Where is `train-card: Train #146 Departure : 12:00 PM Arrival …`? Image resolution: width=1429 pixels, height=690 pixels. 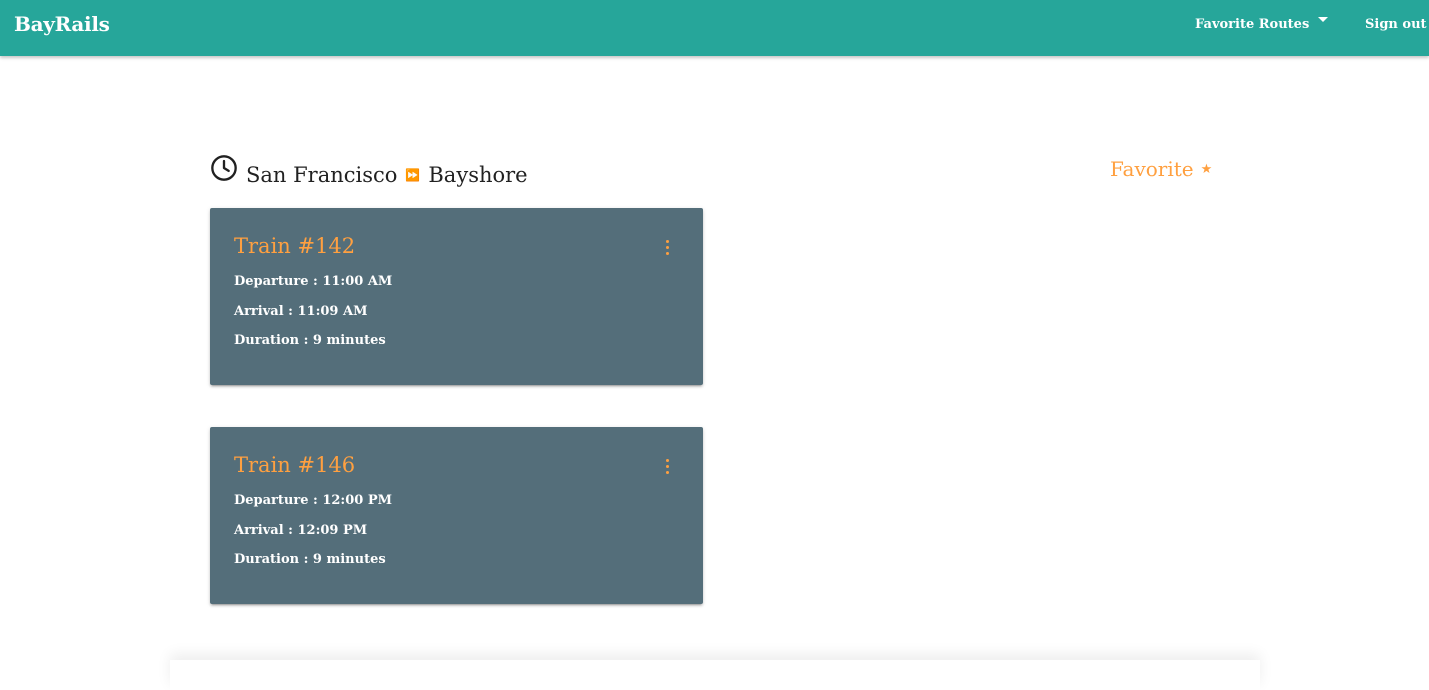 train-card: Train #146 Departure : 12:00 PM Arrival … is located at coordinates (456, 515).